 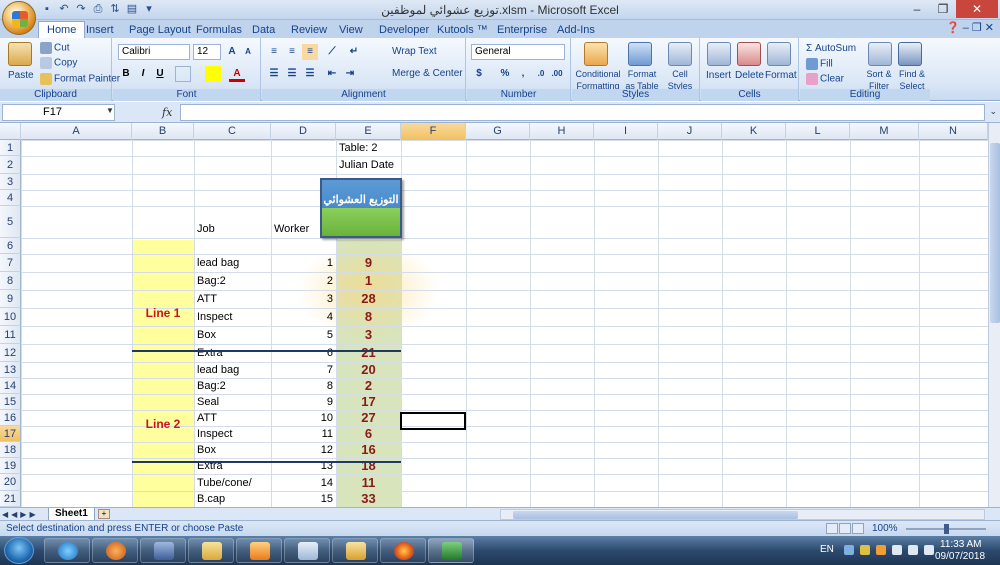 I want to click on borders-button, so click(x=183, y=74).